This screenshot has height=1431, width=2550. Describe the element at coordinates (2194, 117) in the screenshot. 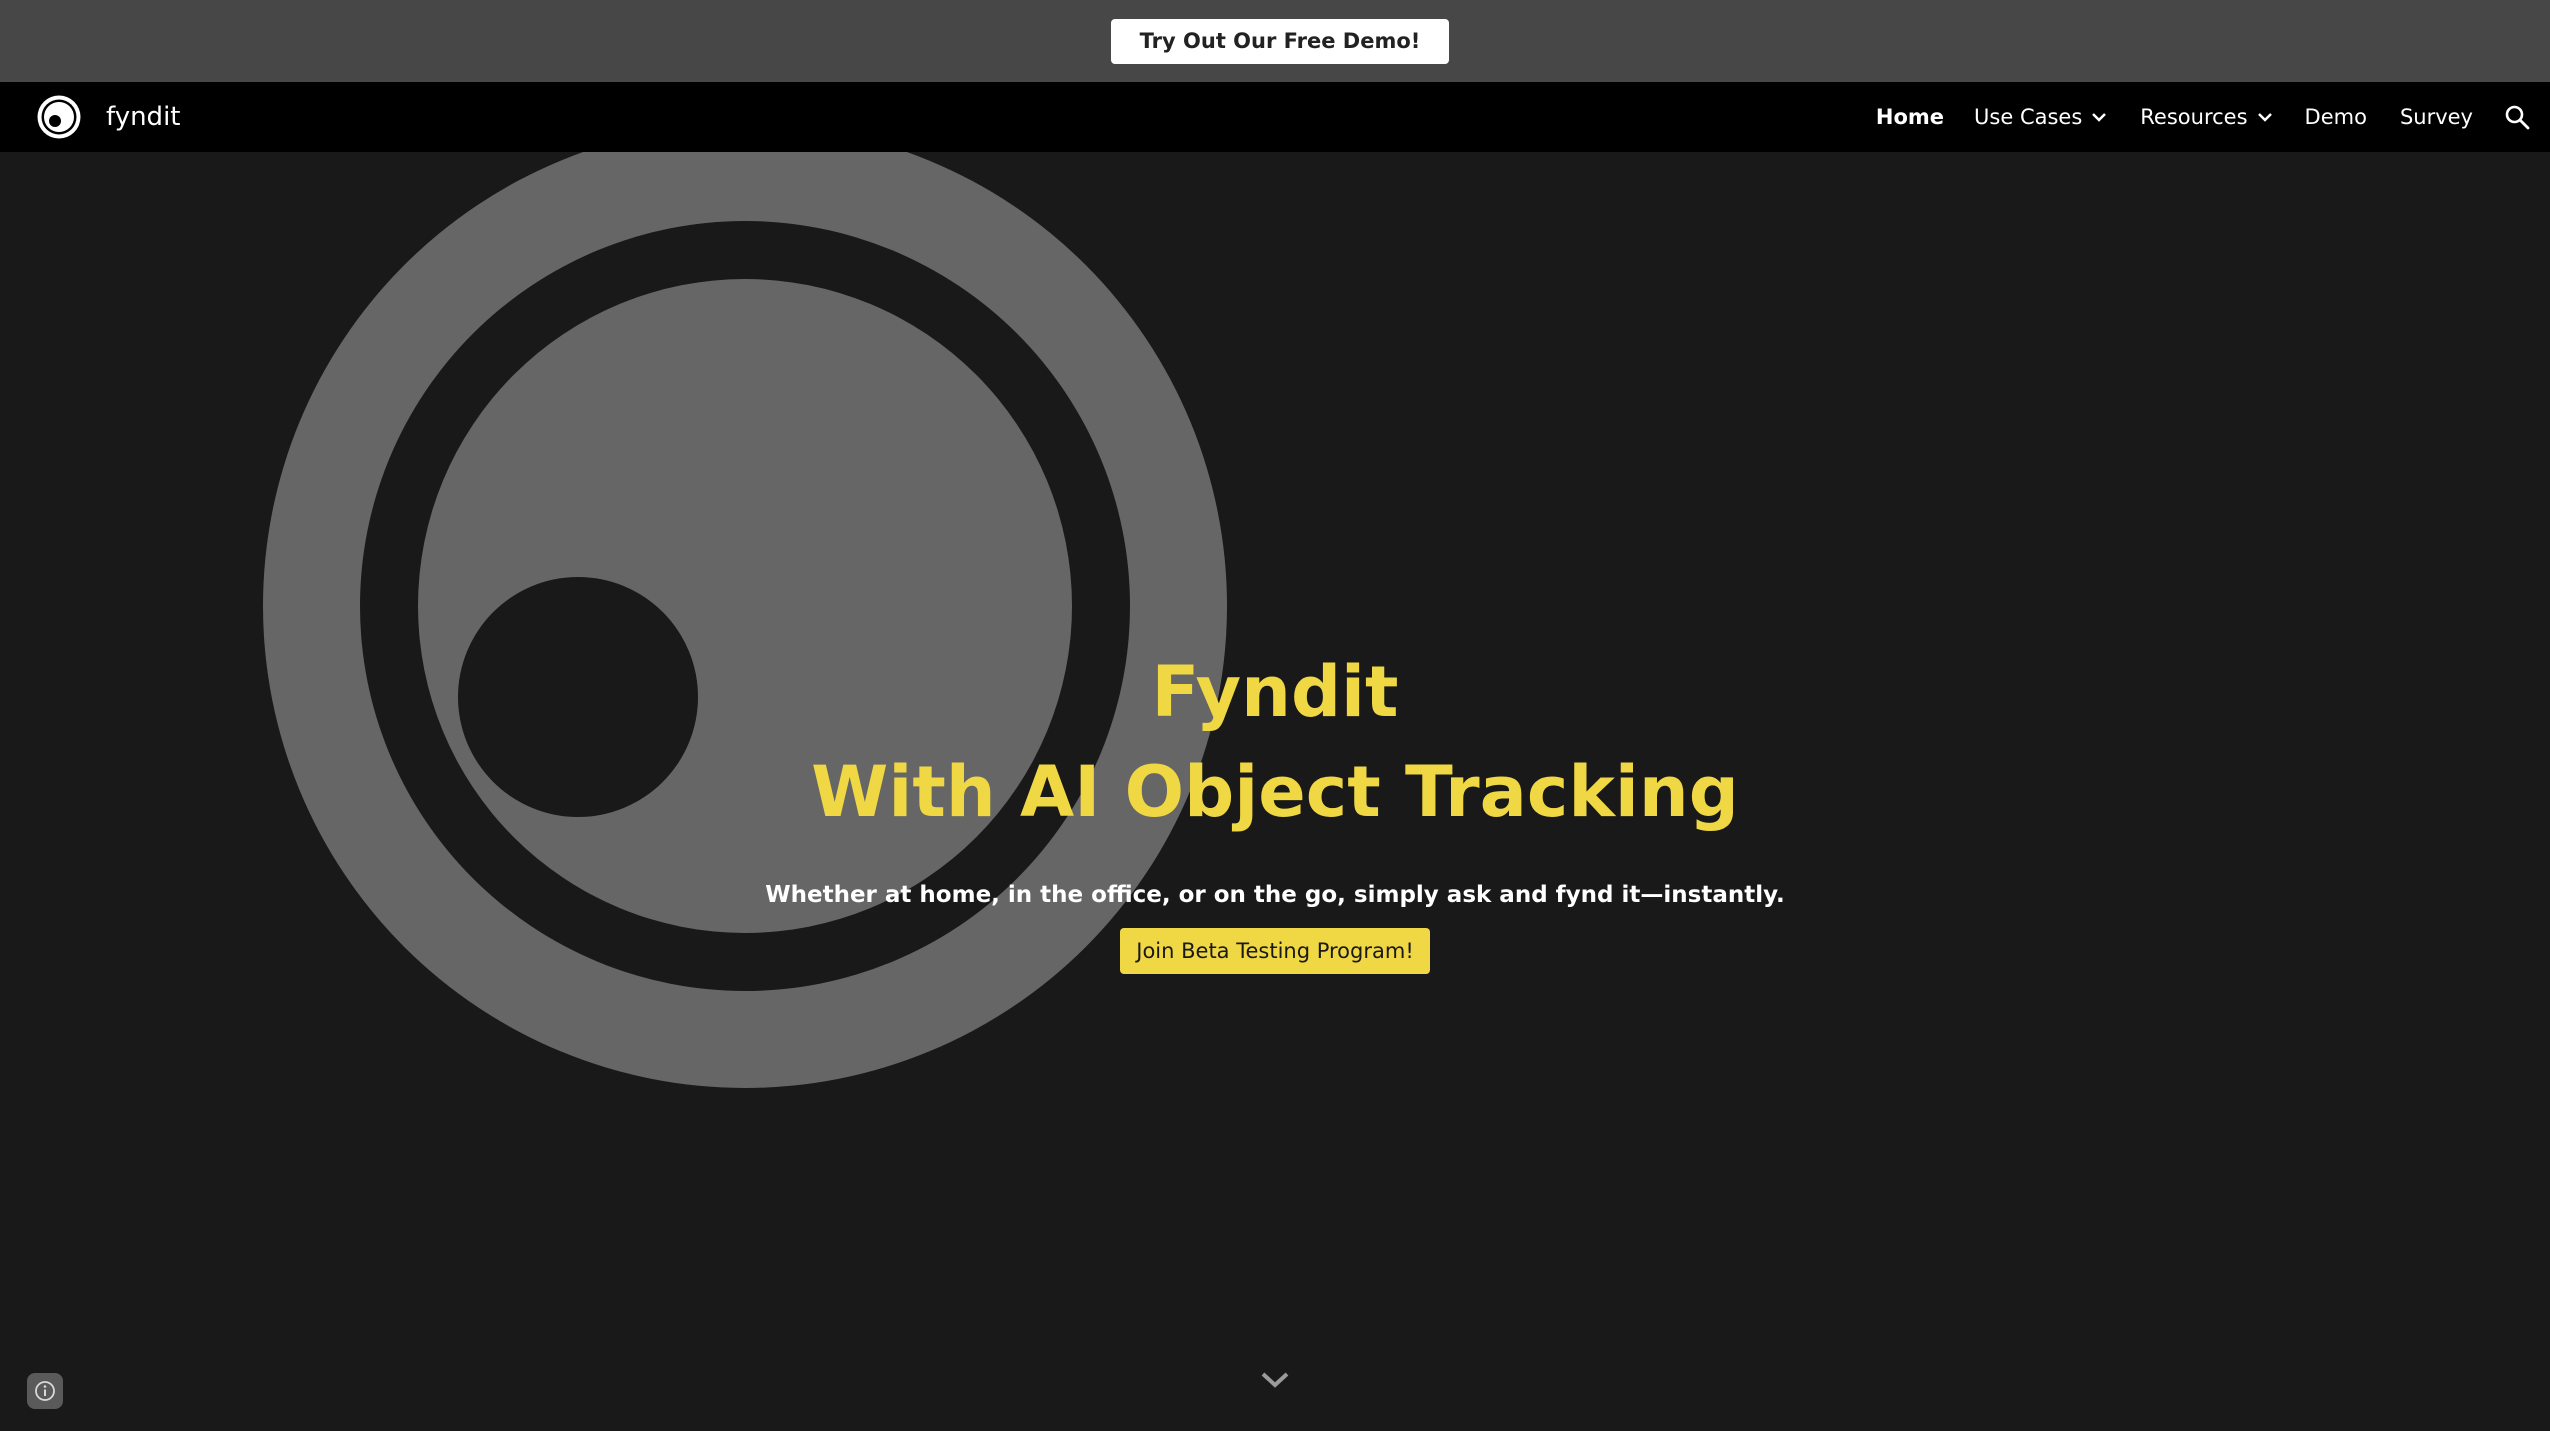

I see `nav-item-label: Resources` at that location.